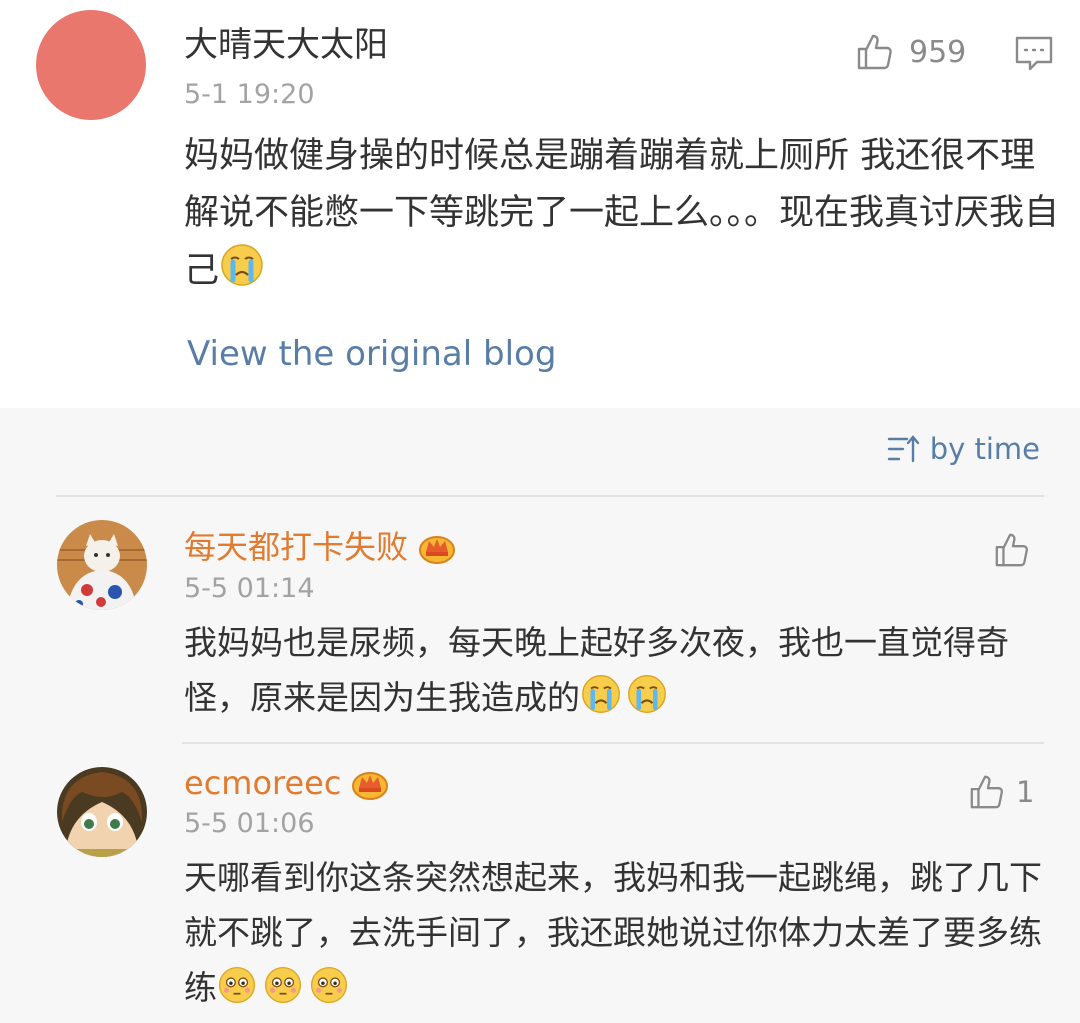  I want to click on comment-username: ecmoreec, so click(286, 783).